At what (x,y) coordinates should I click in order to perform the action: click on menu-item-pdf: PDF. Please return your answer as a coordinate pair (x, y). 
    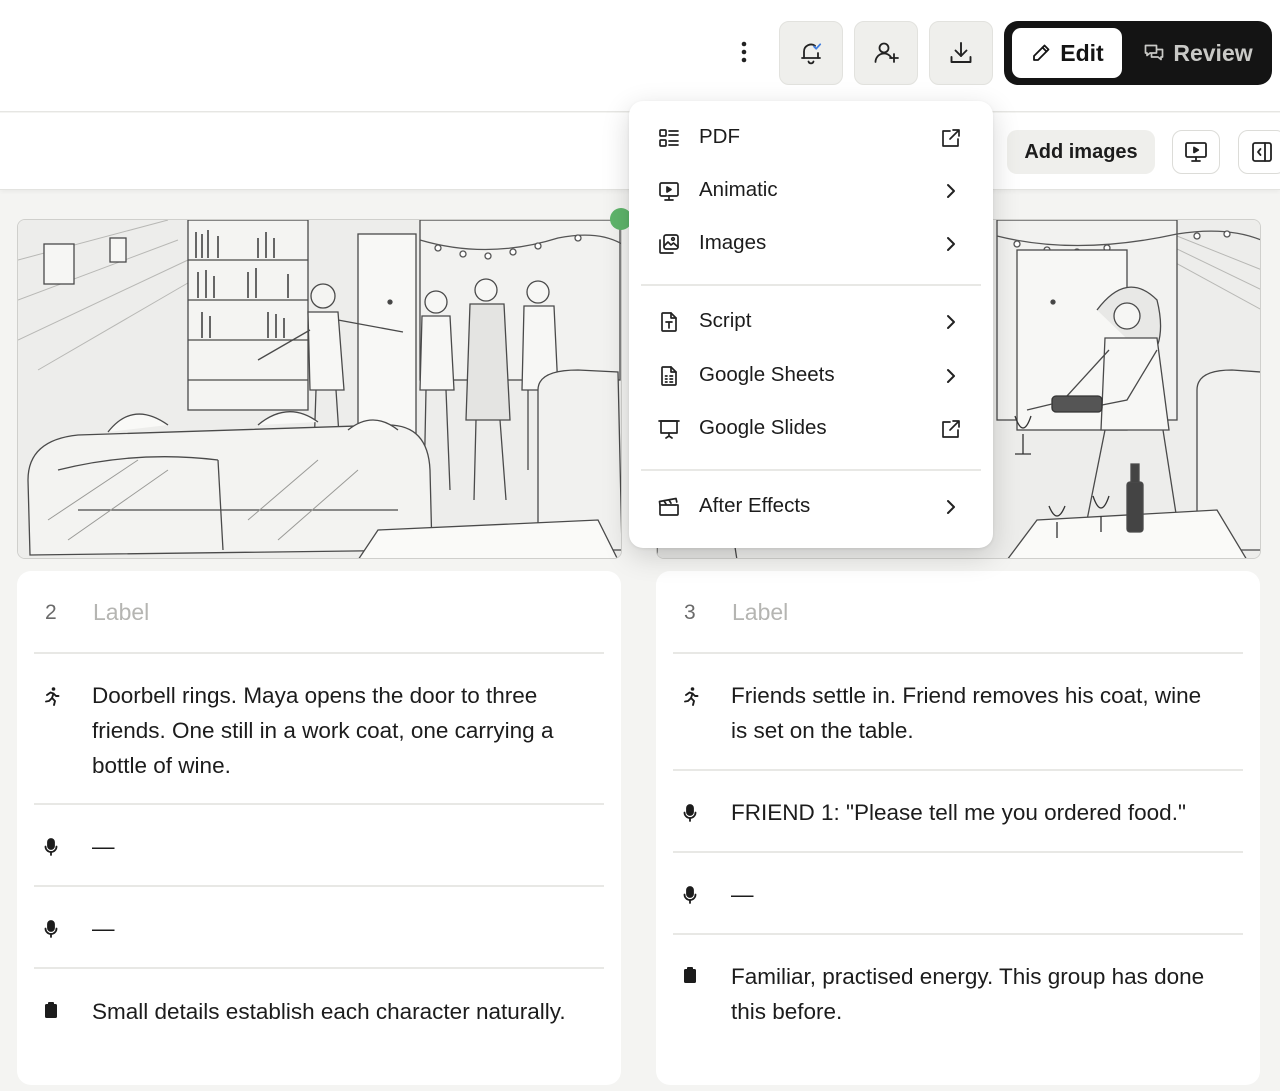
    Looking at the image, I should click on (811, 138).